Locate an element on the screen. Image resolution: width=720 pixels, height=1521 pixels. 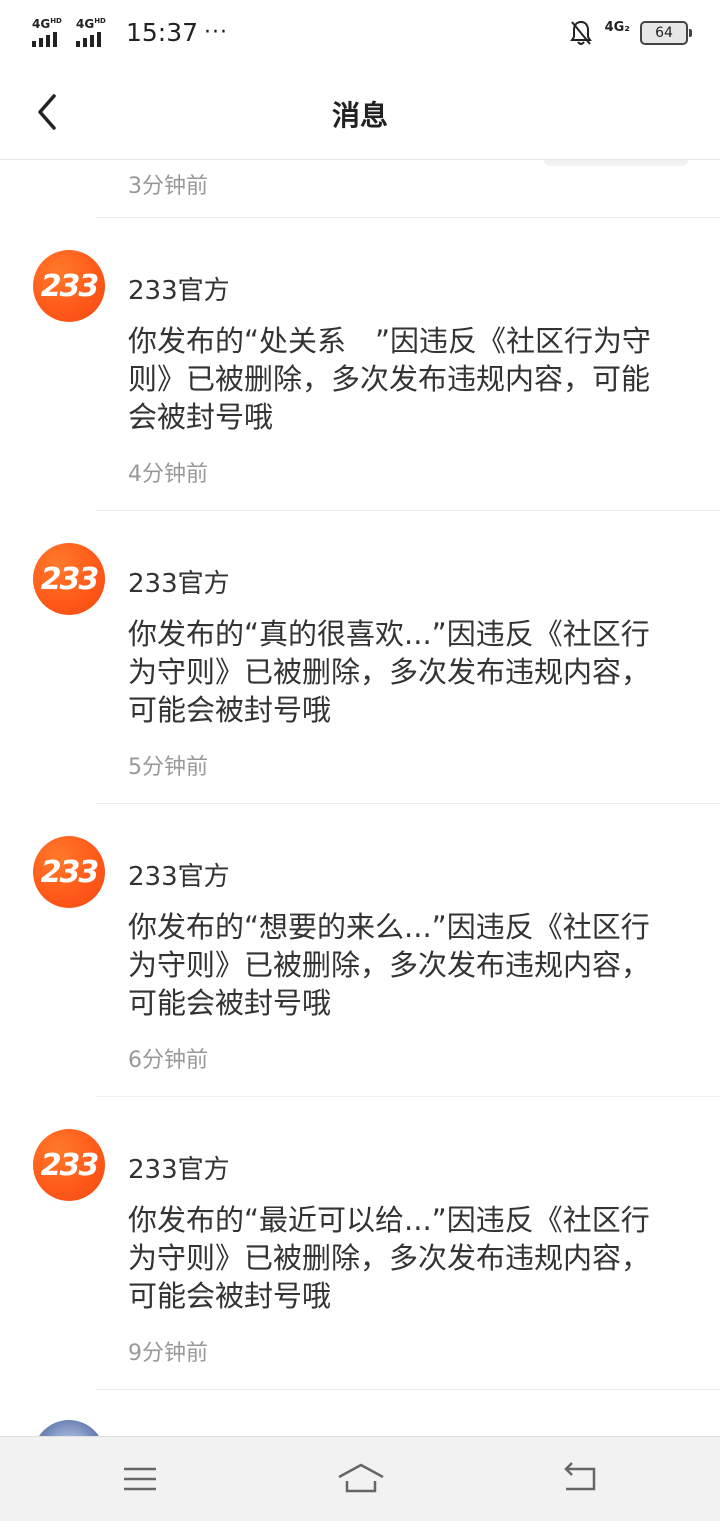
status-left: 4GHD 4GHD 15:37 ··· is located at coordinates (130, 32).